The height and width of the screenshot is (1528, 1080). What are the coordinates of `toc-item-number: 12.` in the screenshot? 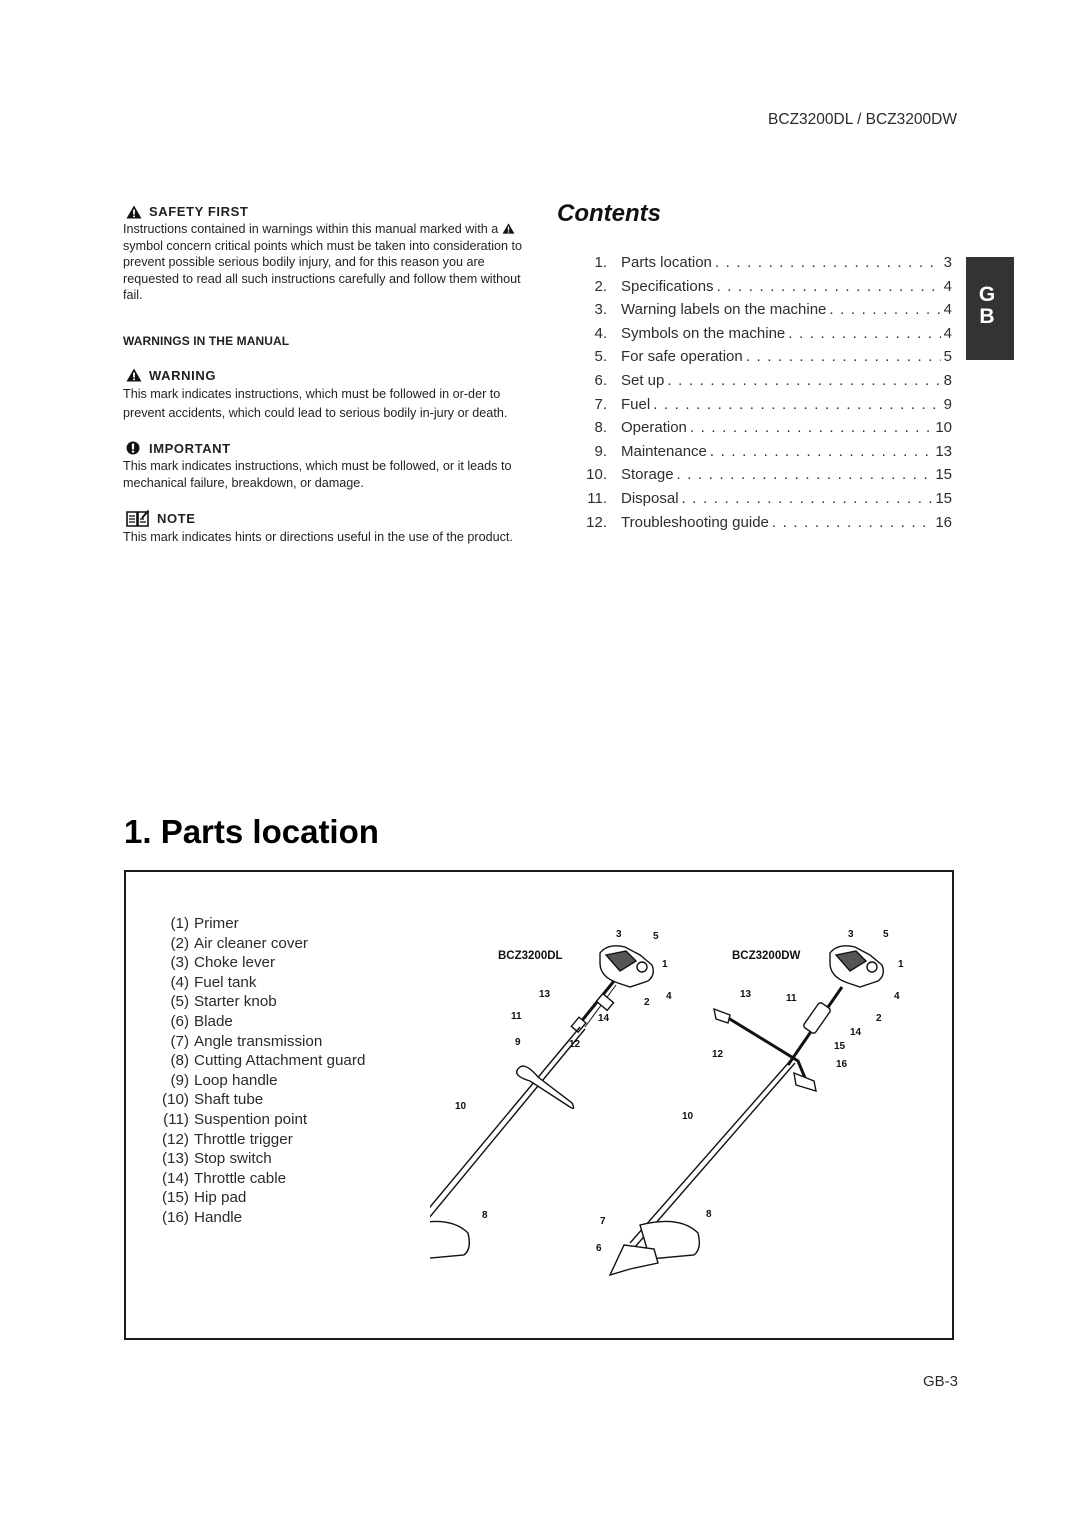 It's located at (596, 522).